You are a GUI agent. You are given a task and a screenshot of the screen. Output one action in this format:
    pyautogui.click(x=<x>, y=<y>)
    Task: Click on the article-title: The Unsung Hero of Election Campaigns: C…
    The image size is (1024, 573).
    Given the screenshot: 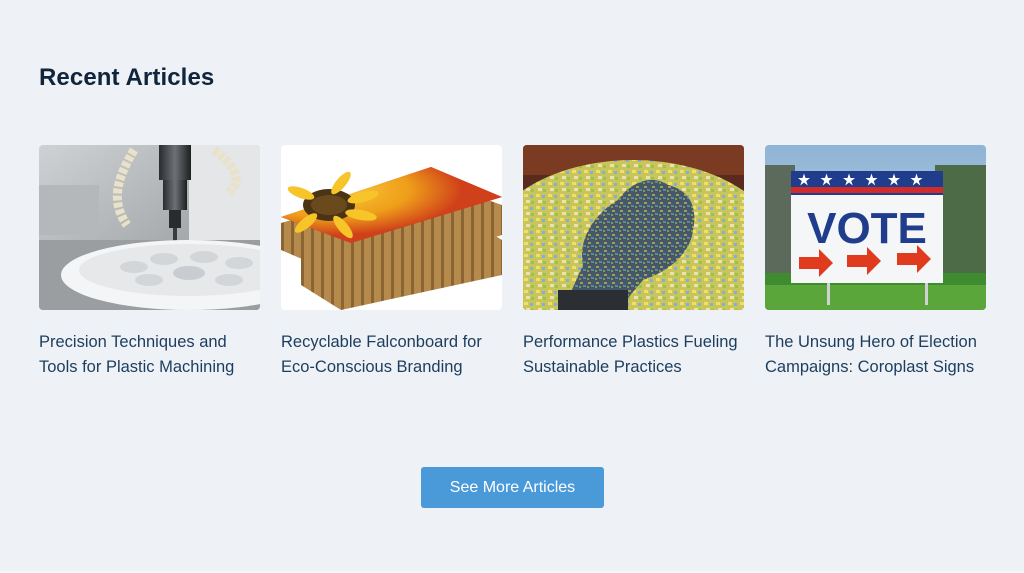 What is the action you would take?
    pyautogui.click(x=875, y=355)
    